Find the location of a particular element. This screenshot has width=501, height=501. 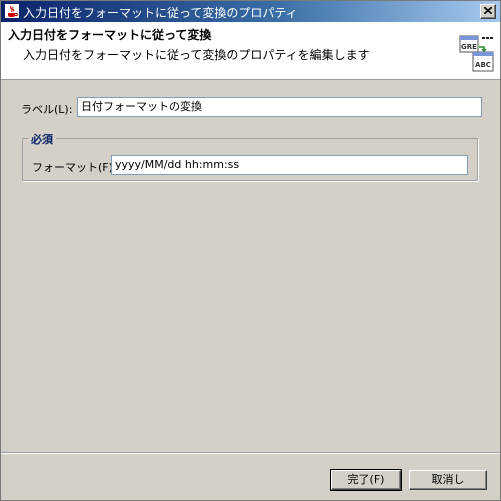

required-group: 必須 フォーマット(F): yyyy/MM/dd hh:mm:ss is located at coordinates (250, 156).